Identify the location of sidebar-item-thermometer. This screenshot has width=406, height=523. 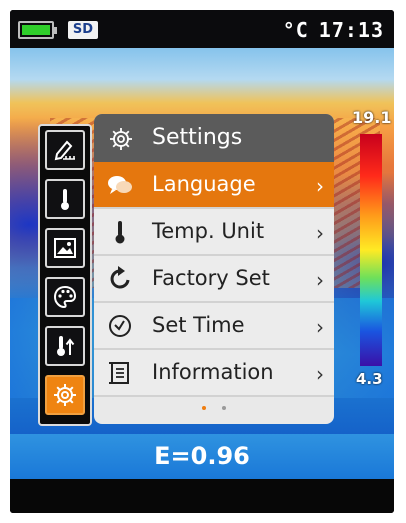
(65, 199).